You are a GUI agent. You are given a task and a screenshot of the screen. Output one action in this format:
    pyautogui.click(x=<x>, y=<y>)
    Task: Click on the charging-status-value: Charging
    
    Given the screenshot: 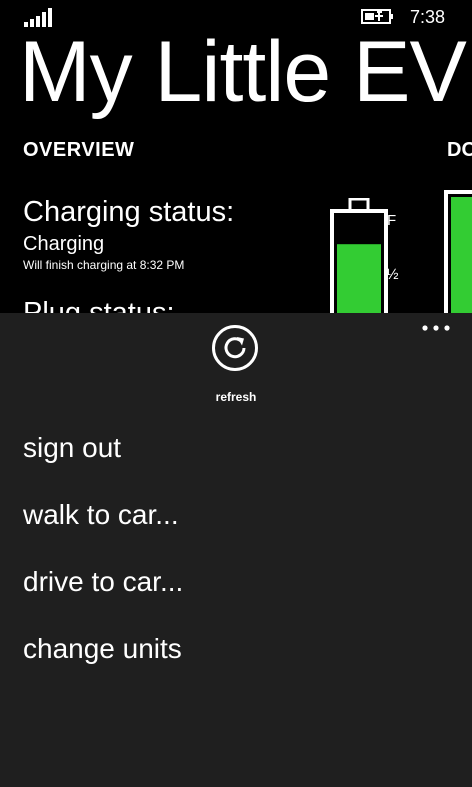 What is the action you would take?
    pyautogui.click(x=64, y=244)
    